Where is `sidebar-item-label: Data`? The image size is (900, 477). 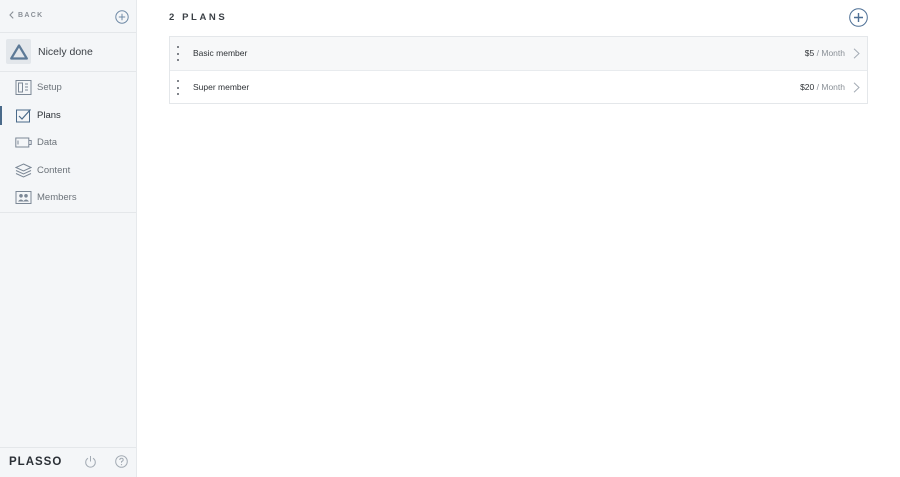 sidebar-item-label: Data is located at coordinates (47, 142).